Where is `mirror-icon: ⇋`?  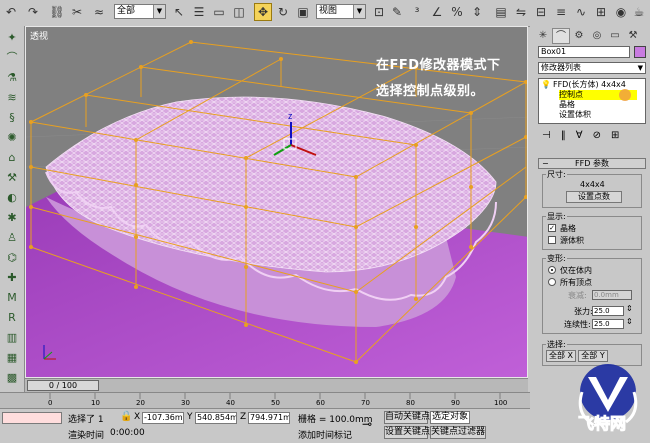 mirror-icon: ⇋ is located at coordinates (521, 12).